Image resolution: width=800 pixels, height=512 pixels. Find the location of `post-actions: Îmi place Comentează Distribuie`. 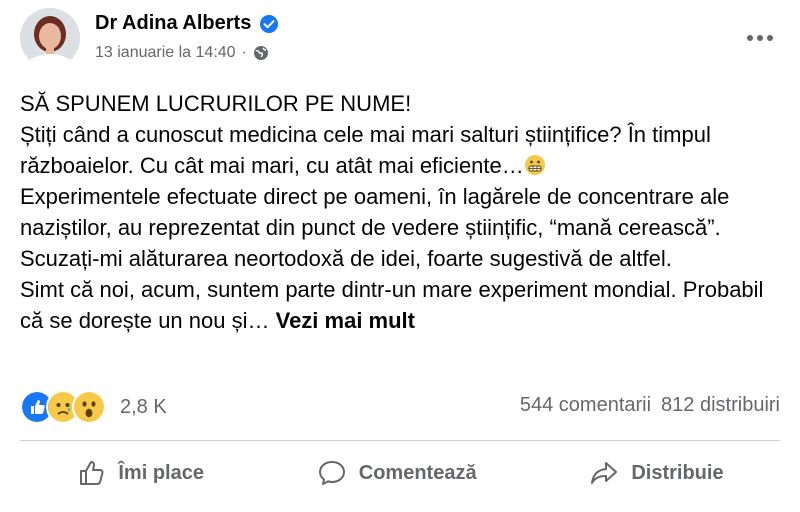

post-actions: Îmi place Comentează Distribuie is located at coordinates (400, 473).